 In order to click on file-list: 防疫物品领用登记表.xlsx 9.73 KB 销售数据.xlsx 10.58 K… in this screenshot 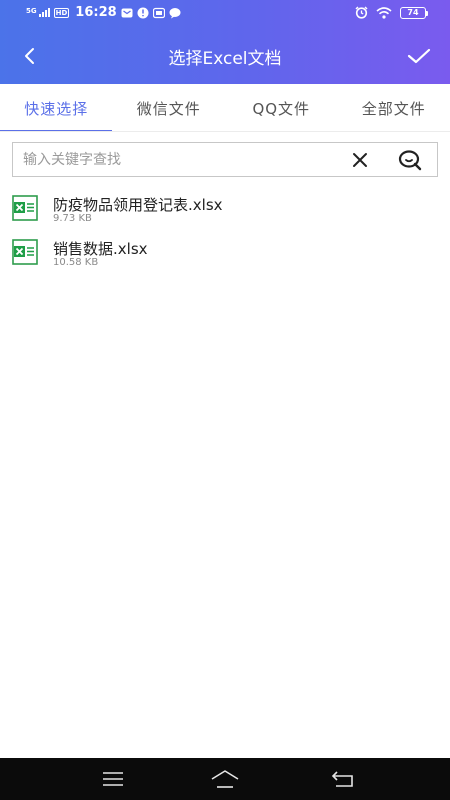, I will do `click(225, 232)`.